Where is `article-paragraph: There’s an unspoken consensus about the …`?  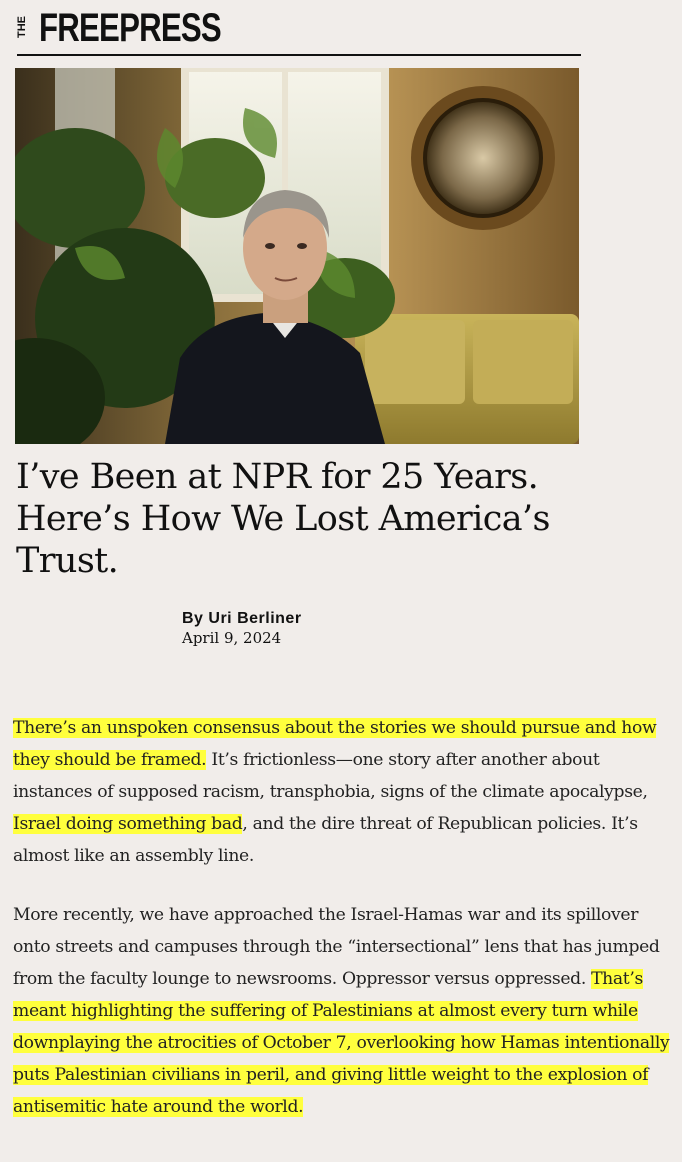 article-paragraph: There’s an unspoken consensus about the … is located at coordinates (345, 792).